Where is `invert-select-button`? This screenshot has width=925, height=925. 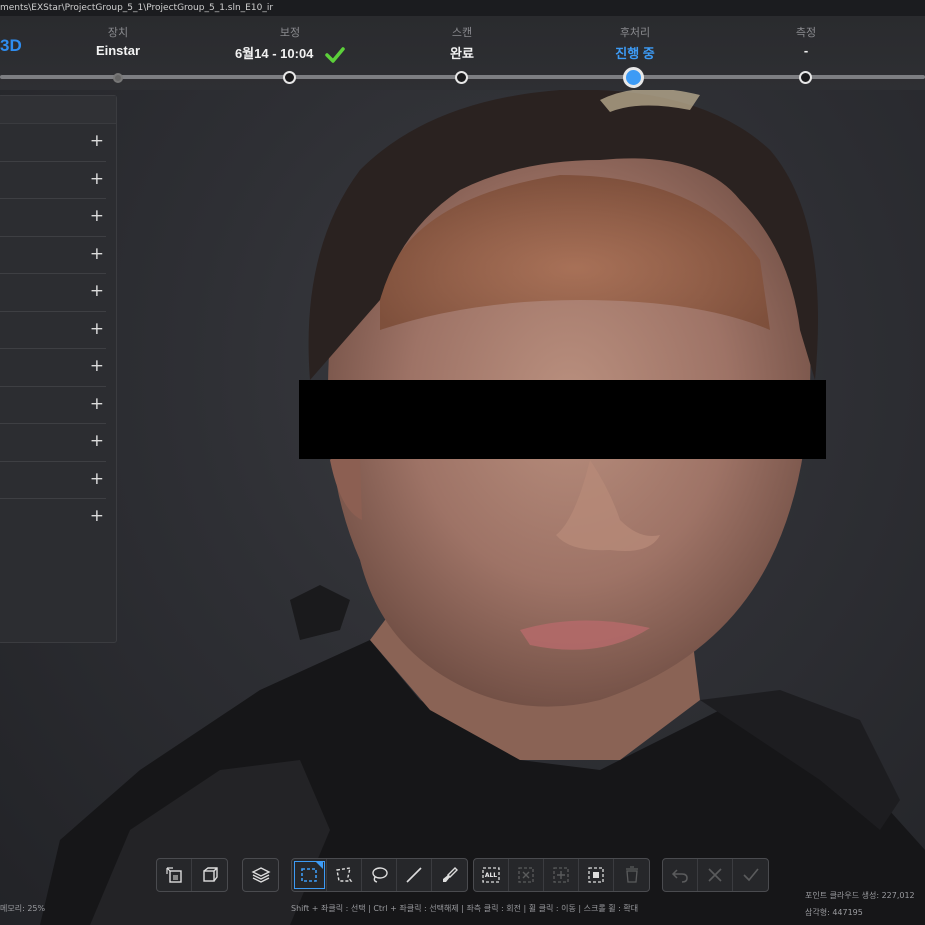 invert-select-button is located at coordinates (561, 875).